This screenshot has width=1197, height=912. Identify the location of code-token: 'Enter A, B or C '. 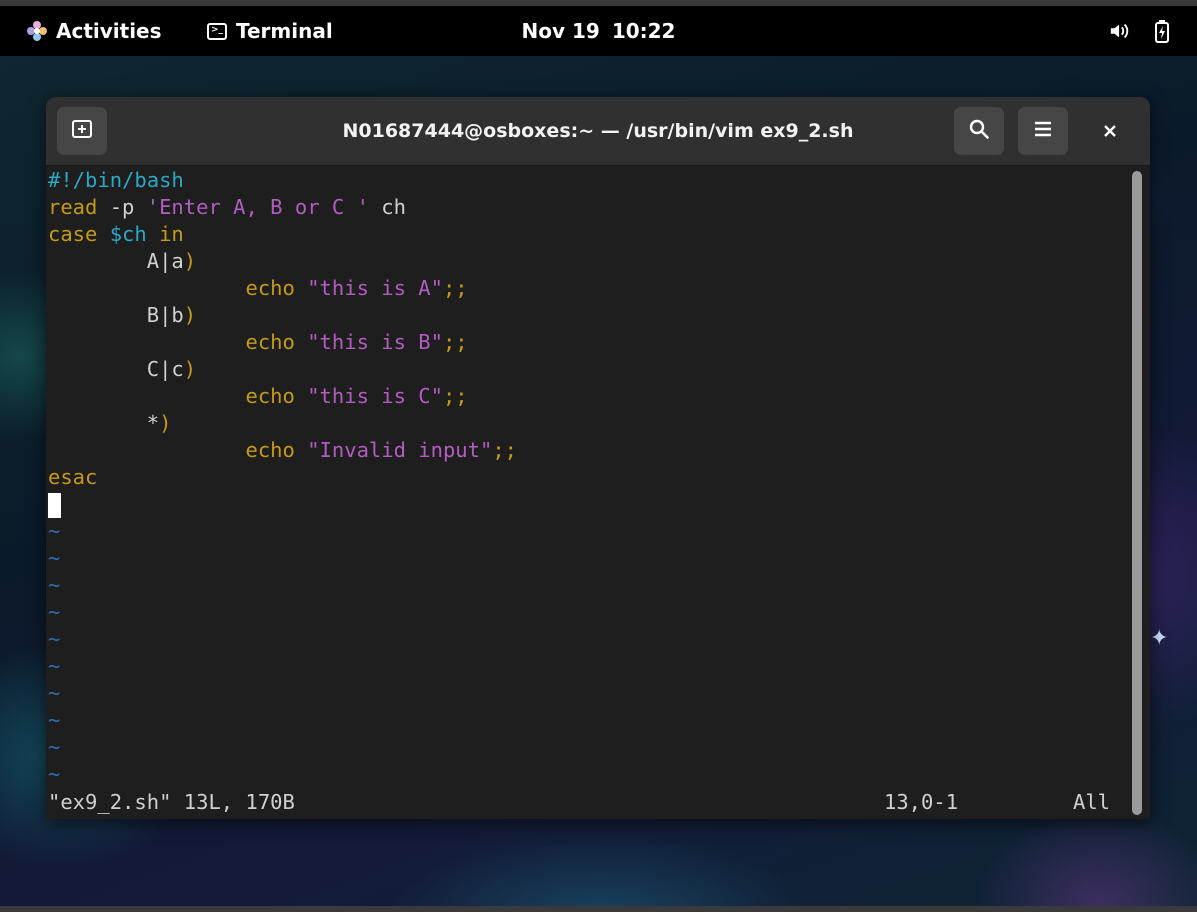
(257, 207).